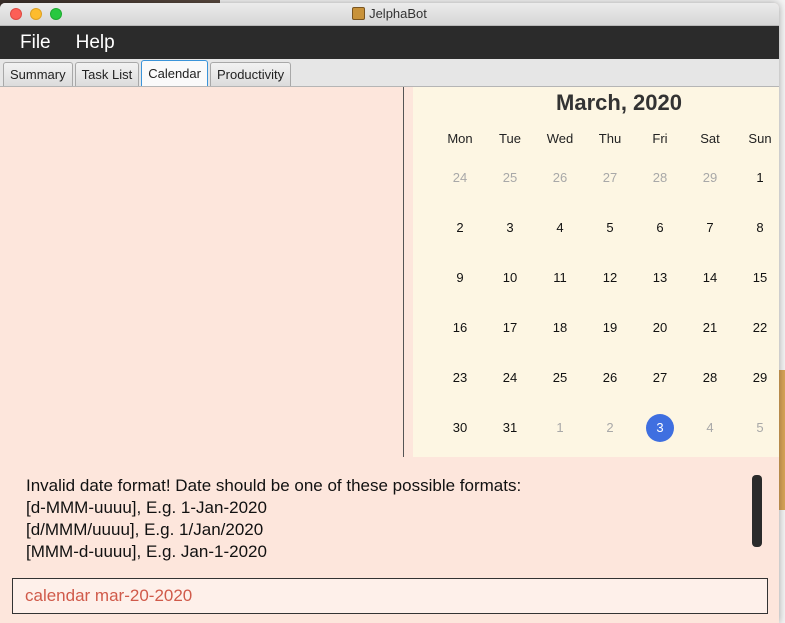 The height and width of the screenshot is (623, 785). I want to click on weekday-header: Mon Tue Wed Thu Fri Sat Sun, so click(607, 139).